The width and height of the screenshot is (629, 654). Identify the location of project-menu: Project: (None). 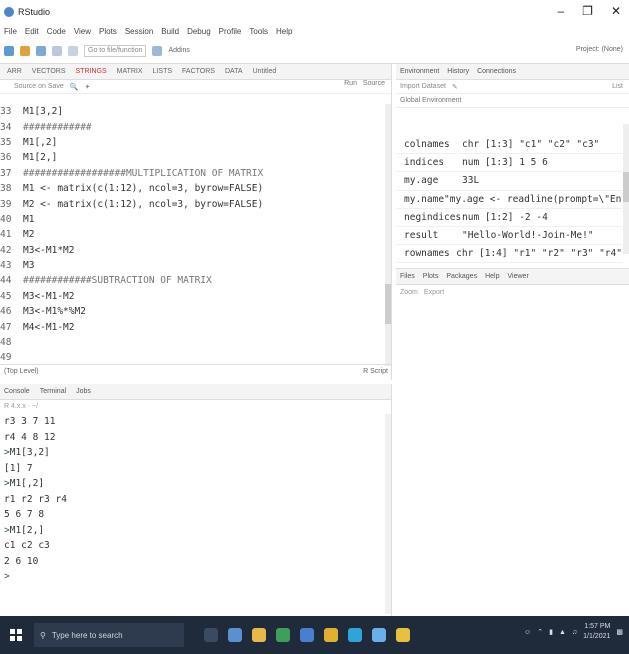
(599, 49).